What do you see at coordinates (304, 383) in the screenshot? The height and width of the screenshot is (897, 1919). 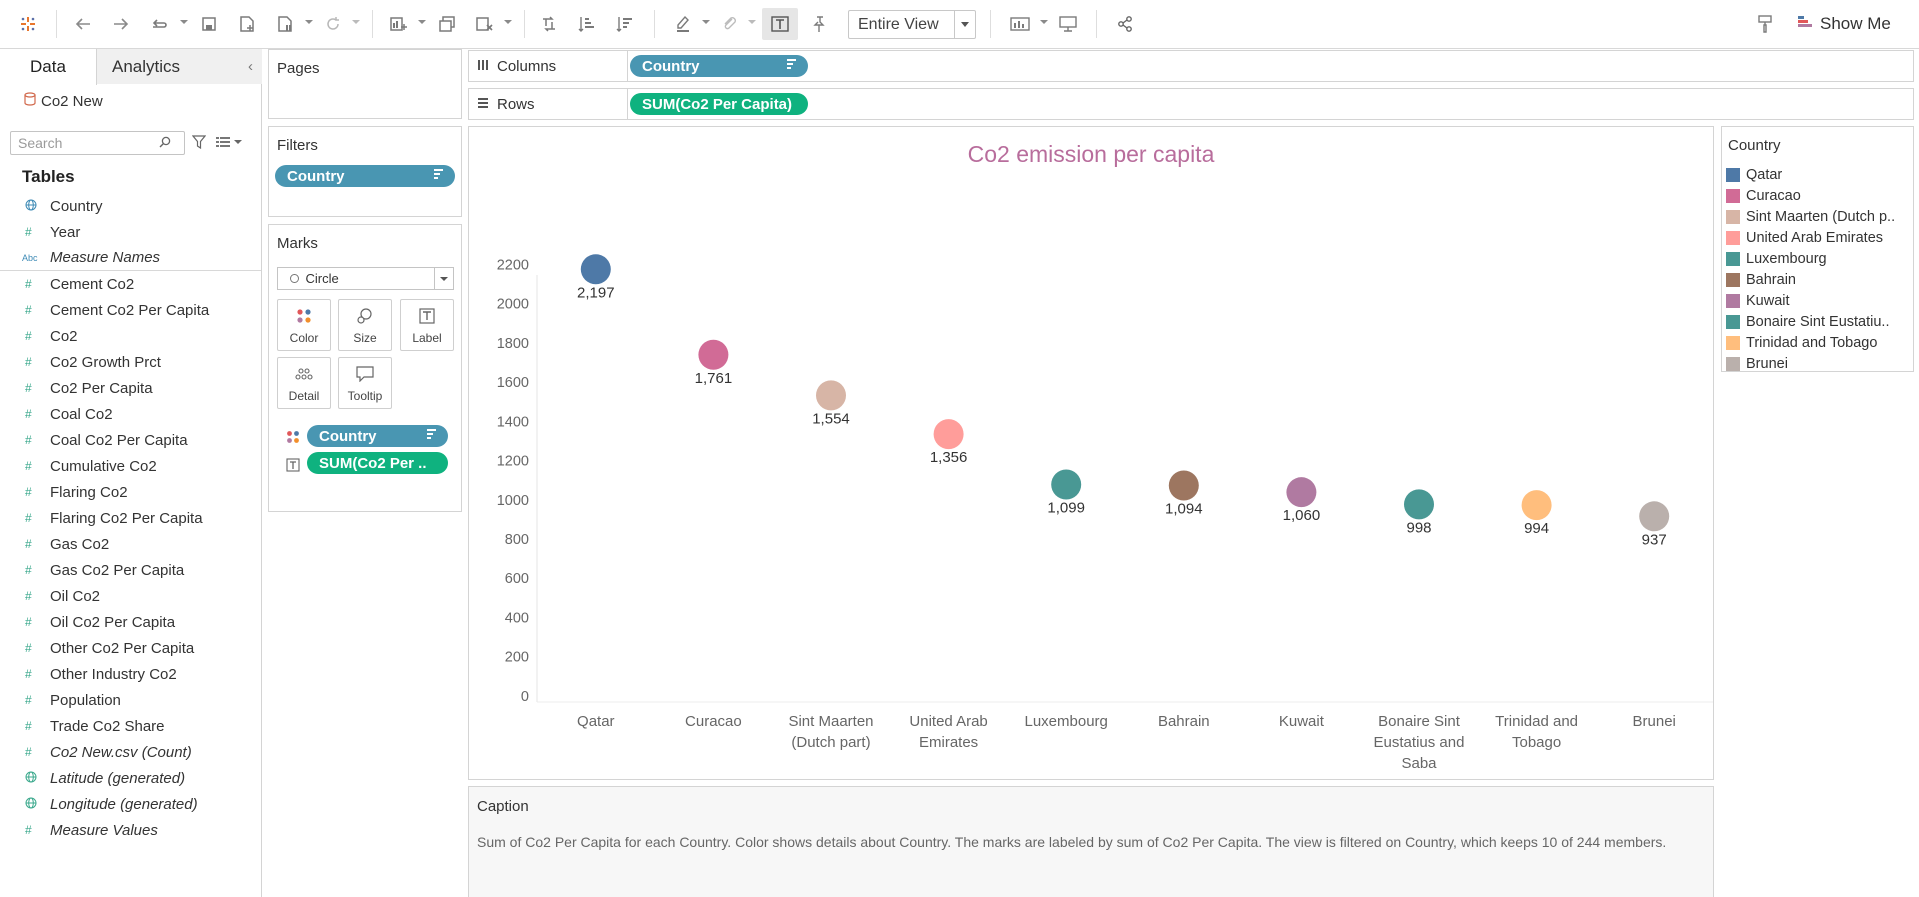 I see `detail-button: Detail` at bounding box center [304, 383].